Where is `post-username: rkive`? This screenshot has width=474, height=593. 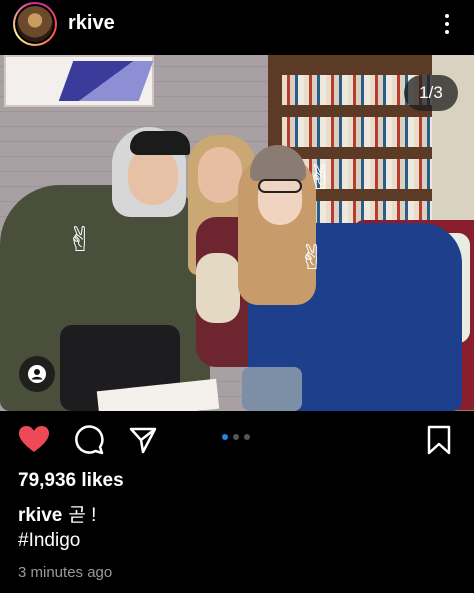 post-username: rkive is located at coordinates (91, 23).